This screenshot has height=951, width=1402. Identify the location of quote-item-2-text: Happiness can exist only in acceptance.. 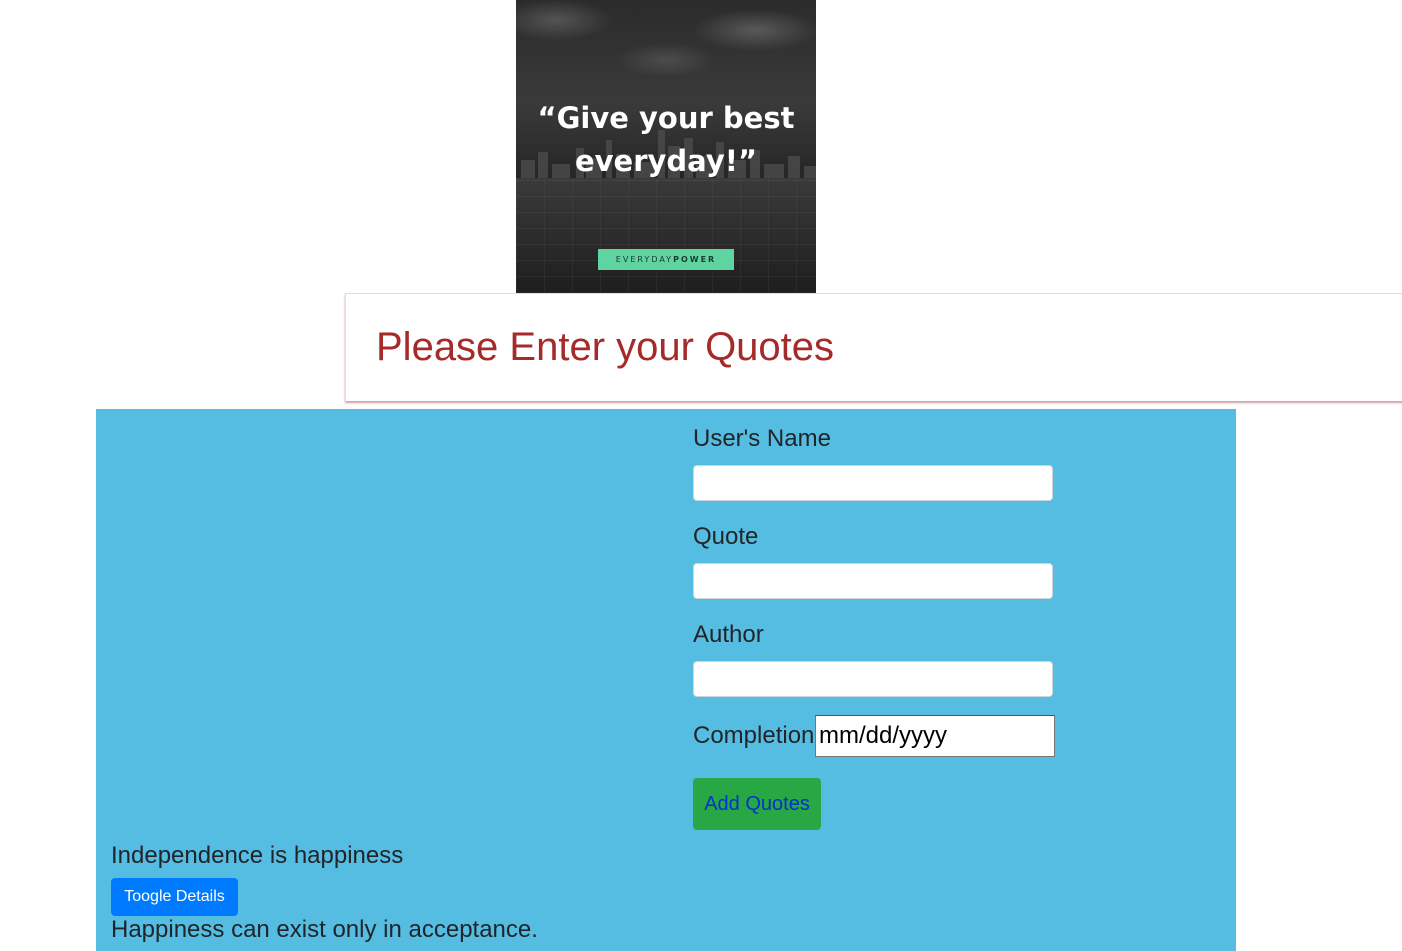
(324, 929).